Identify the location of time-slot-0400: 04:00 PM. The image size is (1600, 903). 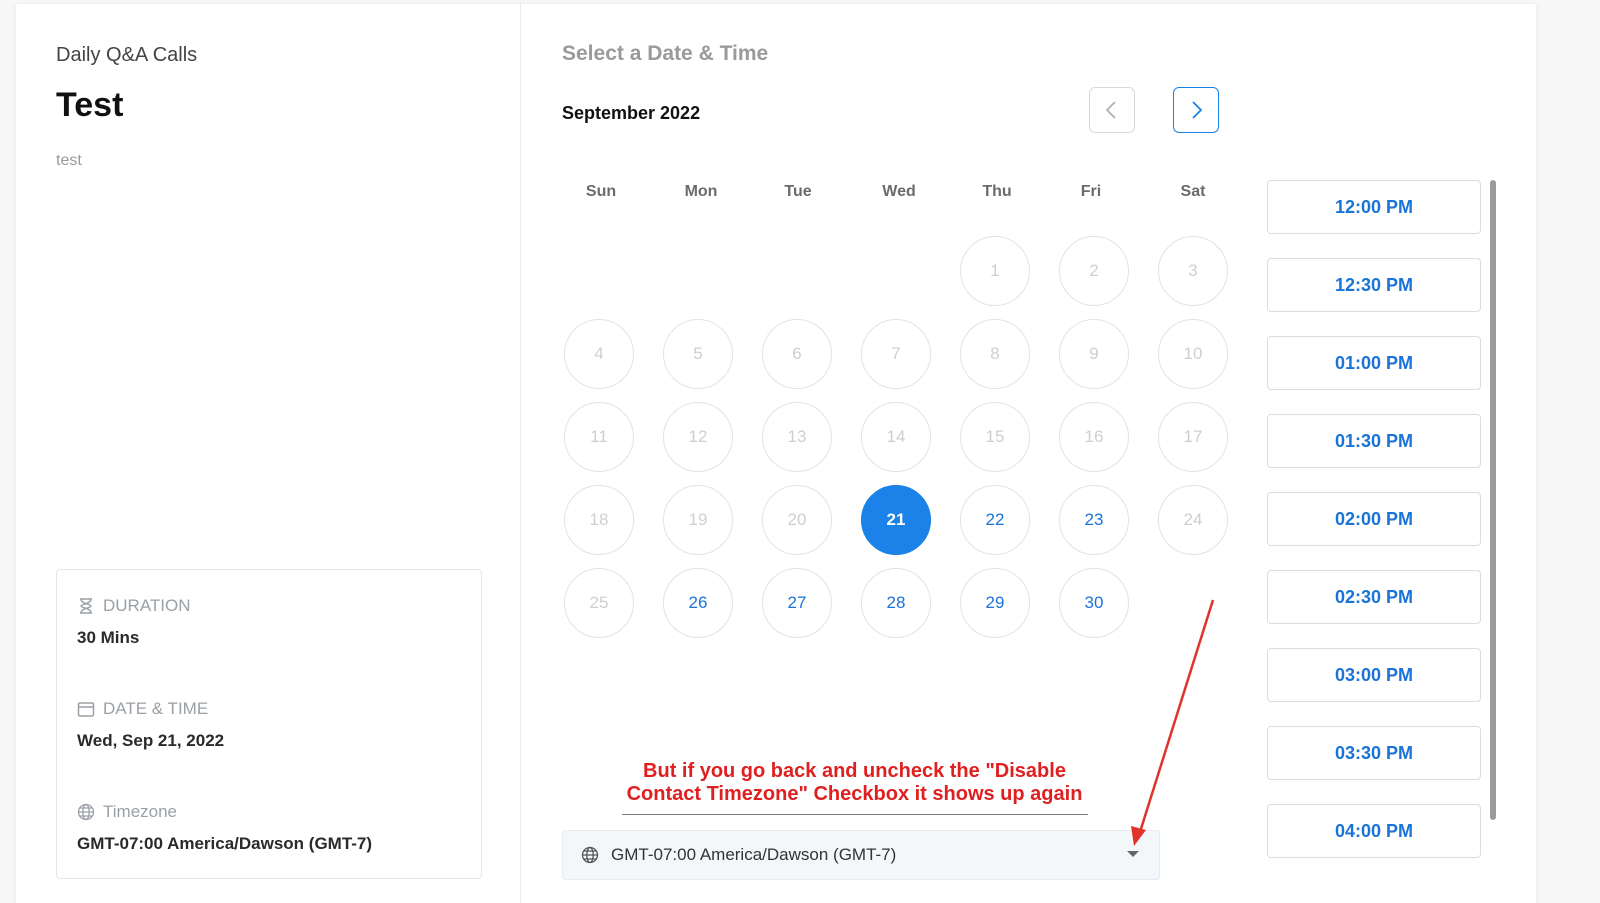
(1374, 831).